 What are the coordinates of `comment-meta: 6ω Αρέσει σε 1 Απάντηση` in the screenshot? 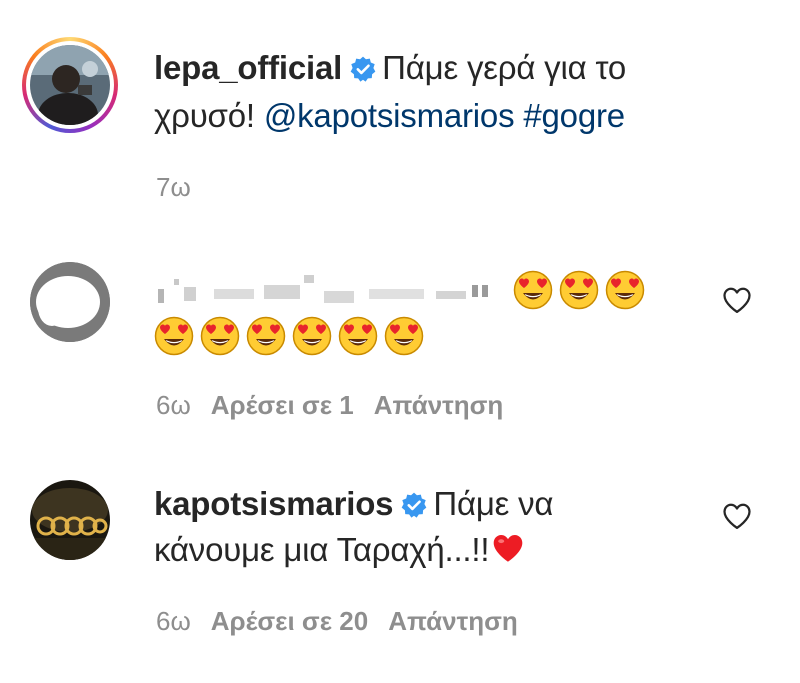 It's located at (329, 405).